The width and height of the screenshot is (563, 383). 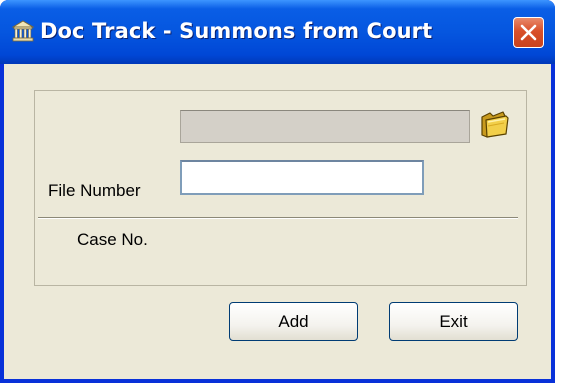 What do you see at coordinates (94, 190) in the screenshot?
I see `file-number-label: File Number` at bounding box center [94, 190].